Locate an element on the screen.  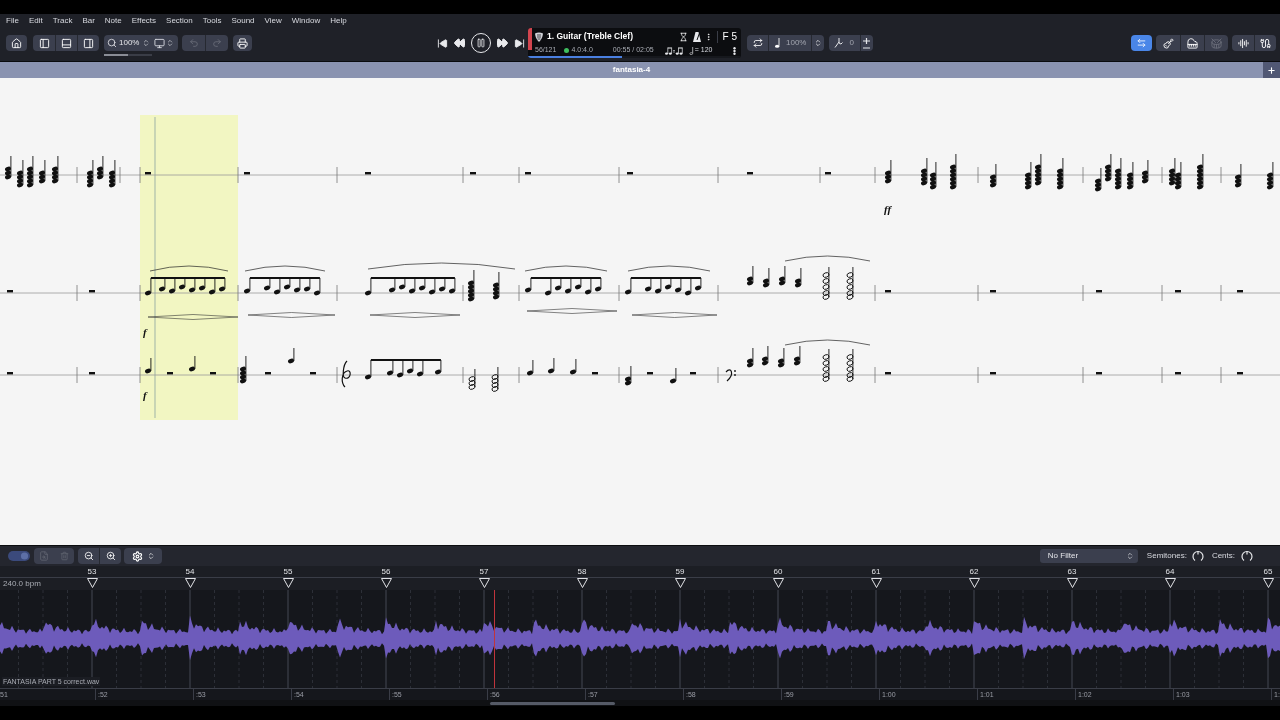
plus-icon is located at coordinates (1271, 70).